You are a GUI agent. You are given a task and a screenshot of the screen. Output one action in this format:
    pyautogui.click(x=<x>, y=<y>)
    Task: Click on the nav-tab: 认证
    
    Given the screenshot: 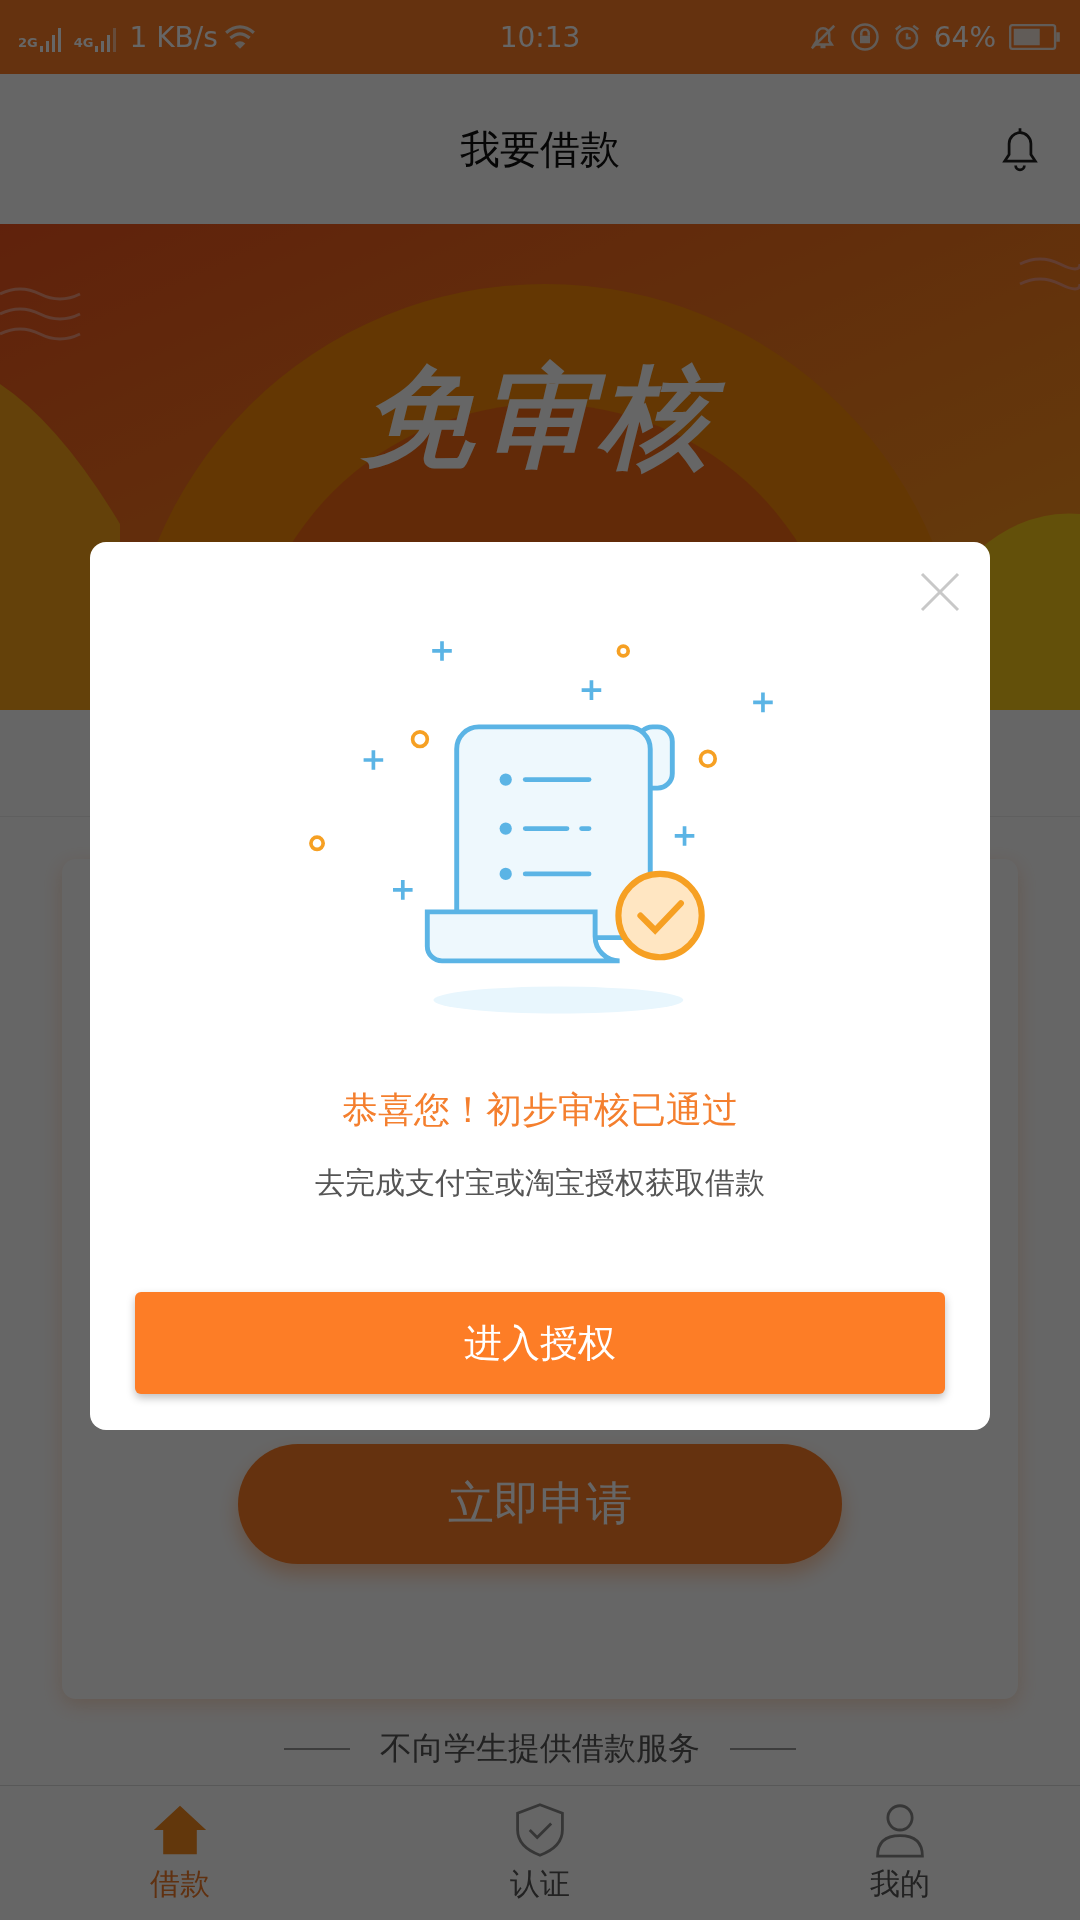 What is the action you would take?
    pyautogui.click(x=540, y=1853)
    